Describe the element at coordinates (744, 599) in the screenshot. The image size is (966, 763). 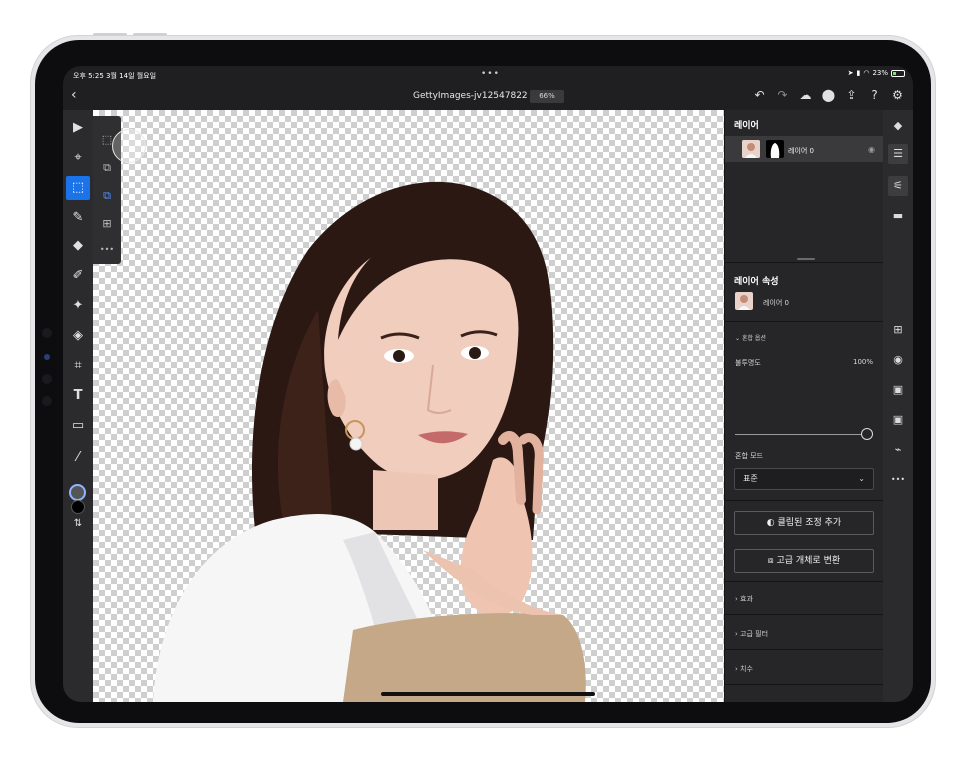
I see `section-effects-label: › 효과` at that location.